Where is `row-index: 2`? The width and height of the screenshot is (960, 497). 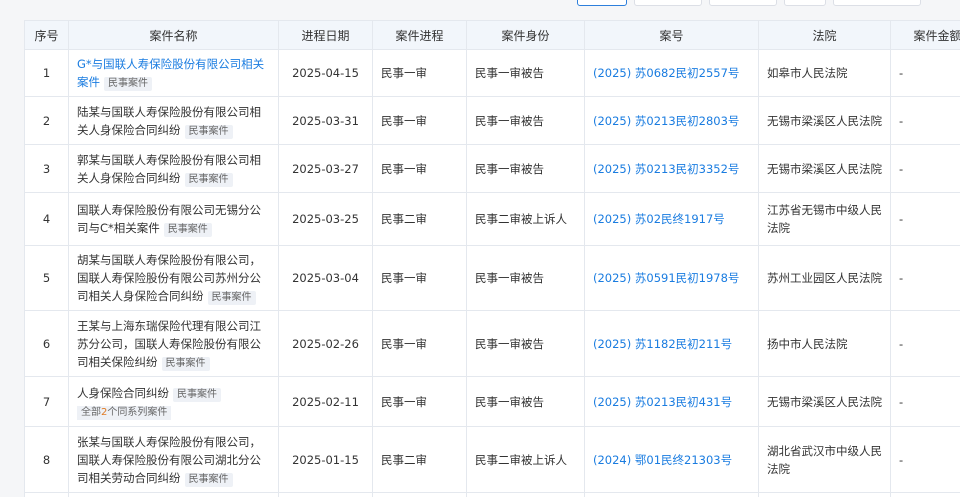 row-index: 2 is located at coordinates (46, 120).